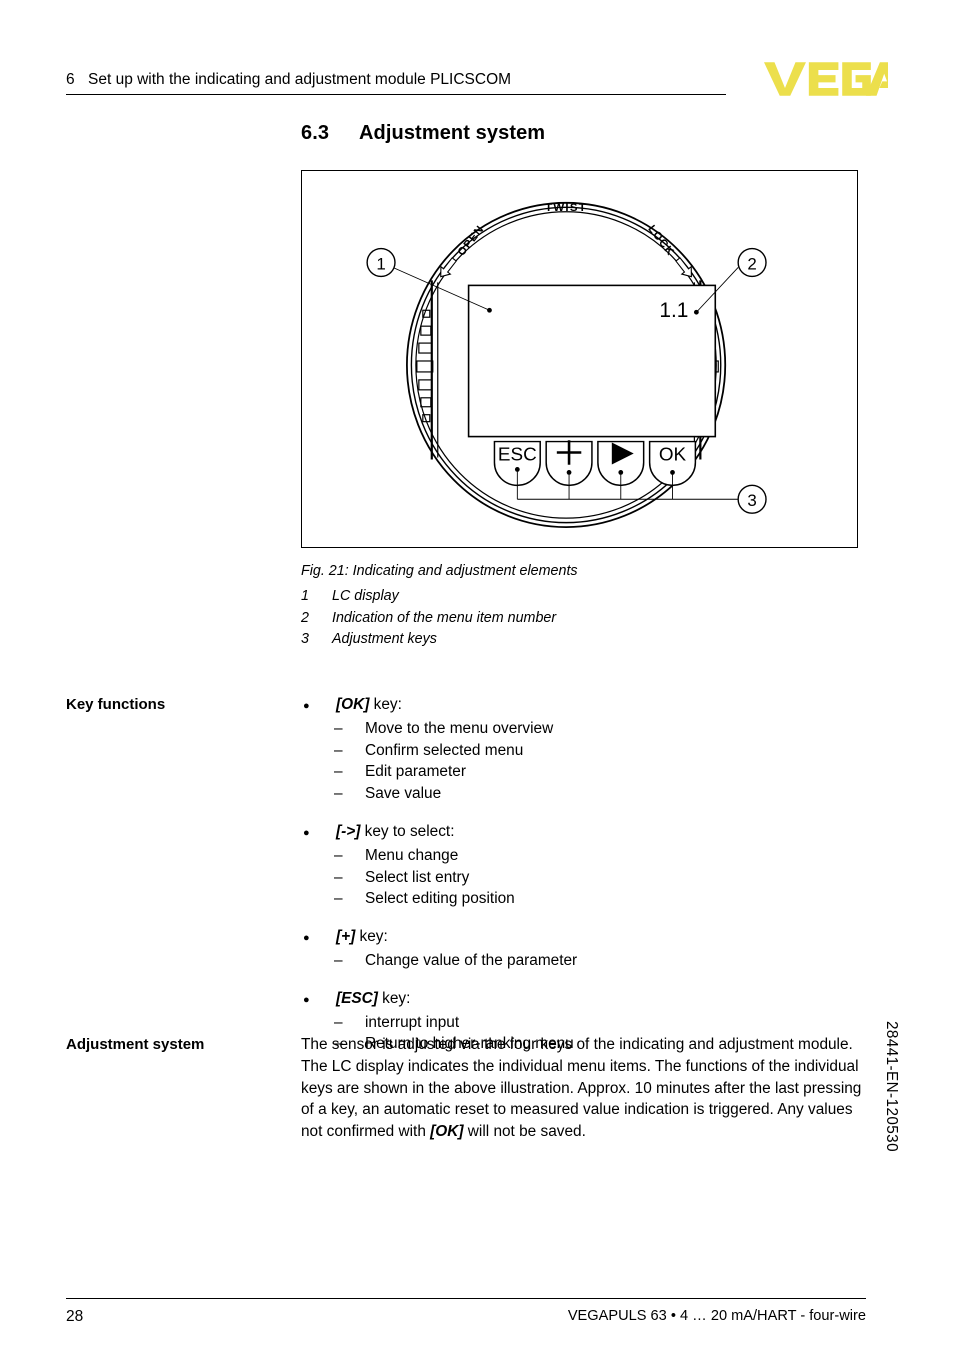 The height and width of the screenshot is (1354, 954). Describe the element at coordinates (566, 365) in the screenshot. I see `plicscom-diagram: 1.1 TWIST OPEN LOCK ESC OK 1 2 3` at that location.